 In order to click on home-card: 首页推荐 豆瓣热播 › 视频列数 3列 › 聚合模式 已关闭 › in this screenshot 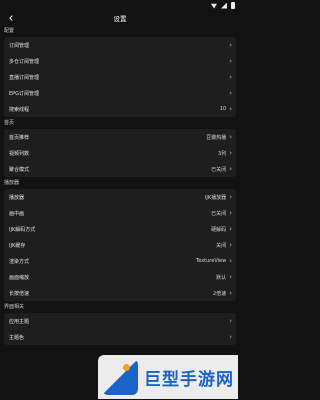, I will do `click(120, 153)`.